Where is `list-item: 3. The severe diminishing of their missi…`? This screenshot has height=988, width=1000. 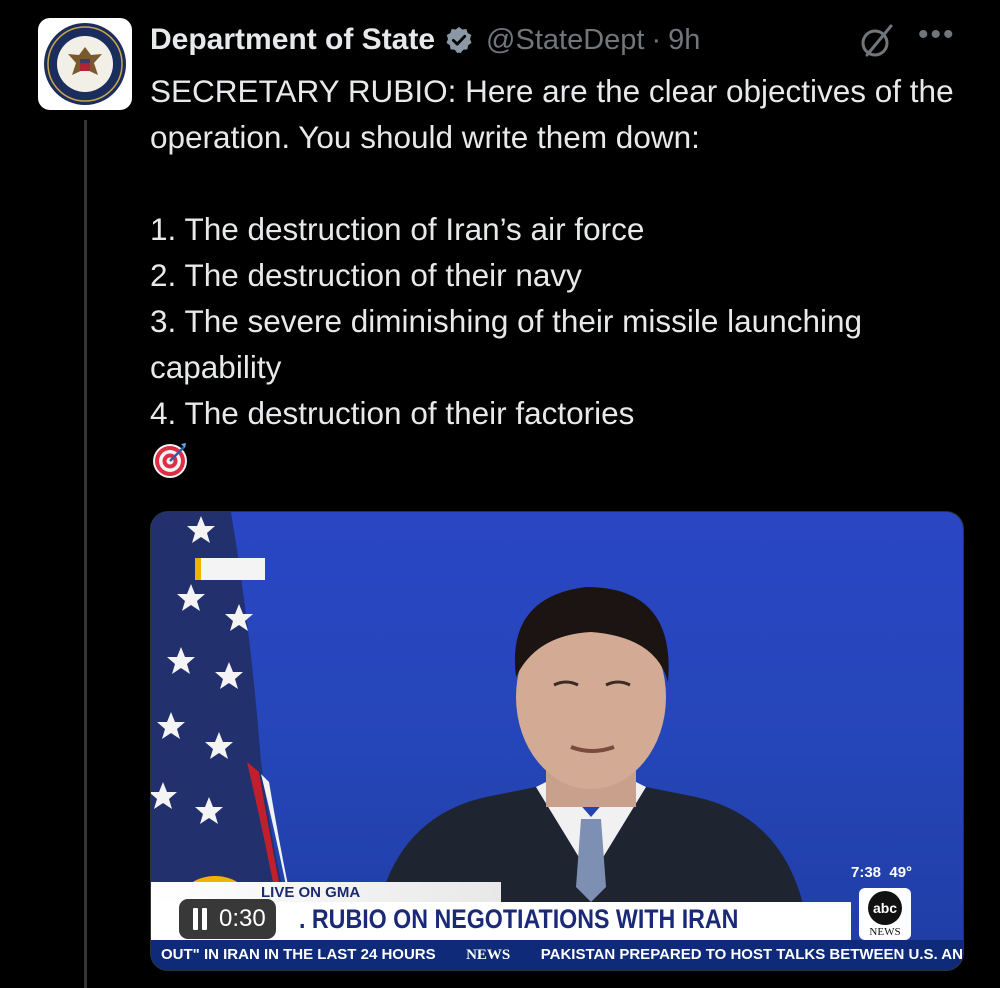 list-item: 3. The severe diminishing of their missi… is located at coordinates (506, 344).